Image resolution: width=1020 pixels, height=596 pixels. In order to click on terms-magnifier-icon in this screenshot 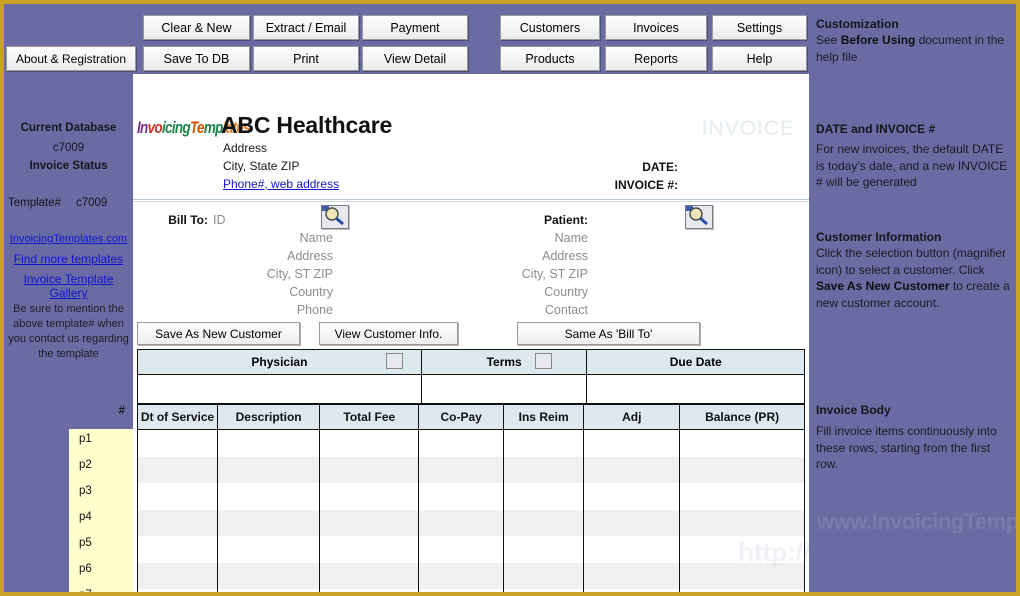, I will do `click(544, 361)`.